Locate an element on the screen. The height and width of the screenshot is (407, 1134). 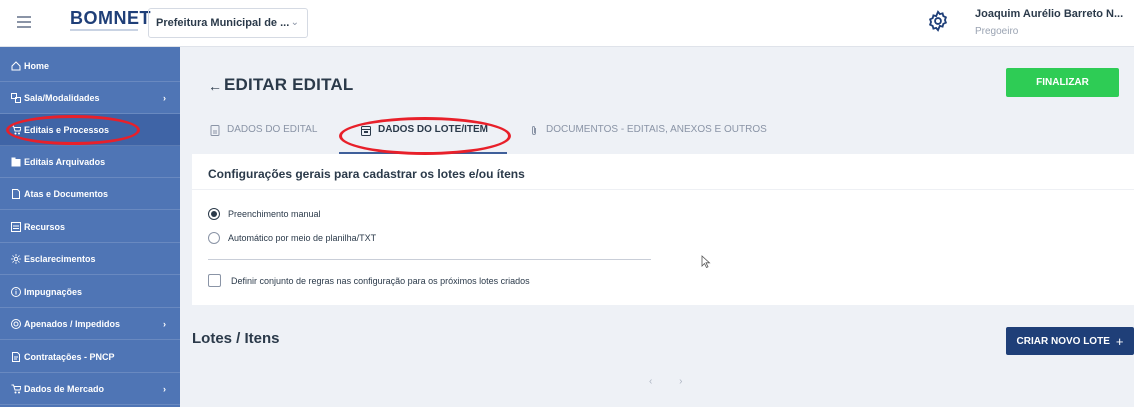
tab-label: DADOS DO EDITAL is located at coordinates (272, 129).